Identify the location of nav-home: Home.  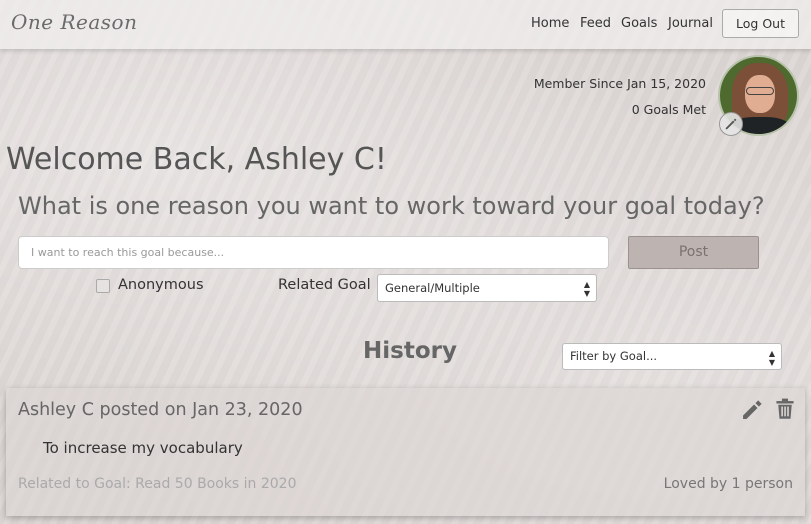
(550, 23).